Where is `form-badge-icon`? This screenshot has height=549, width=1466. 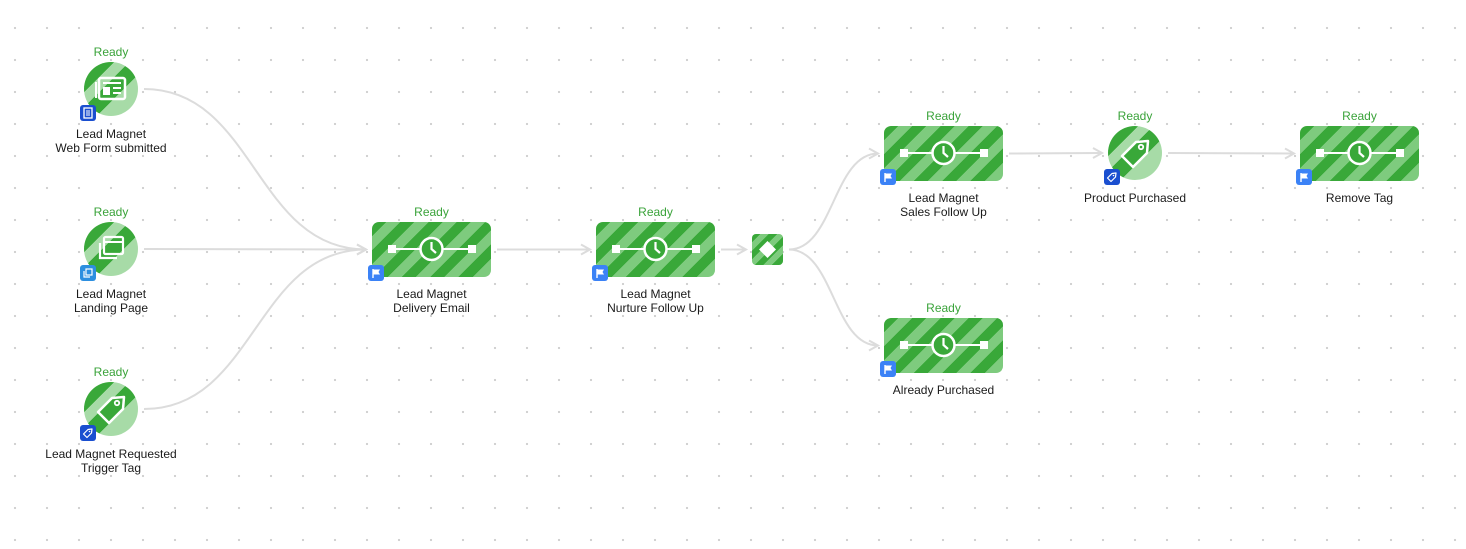
form-badge-icon is located at coordinates (88, 113).